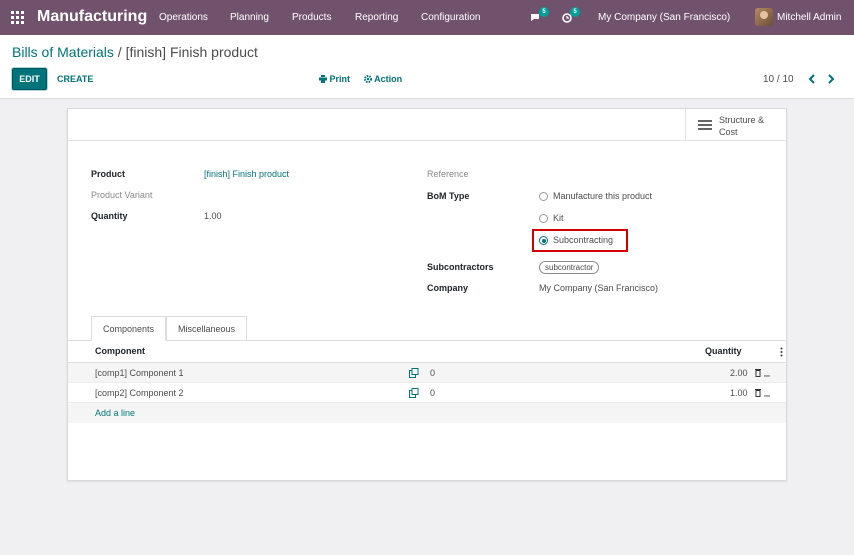  What do you see at coordinates (183, 17) in the screenshot?
I see `menu-operations: Operations` at bounding box center [183, 17].